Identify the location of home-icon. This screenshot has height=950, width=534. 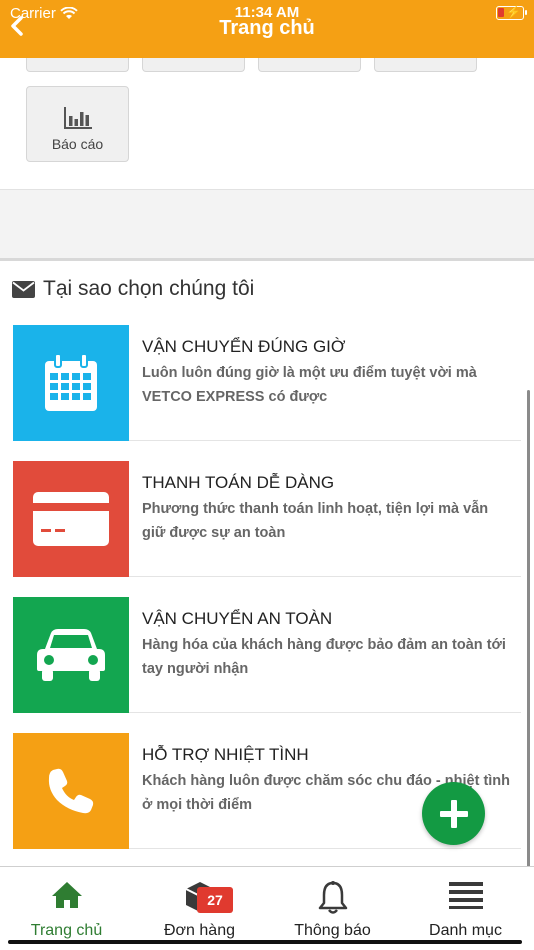
(66, 895).